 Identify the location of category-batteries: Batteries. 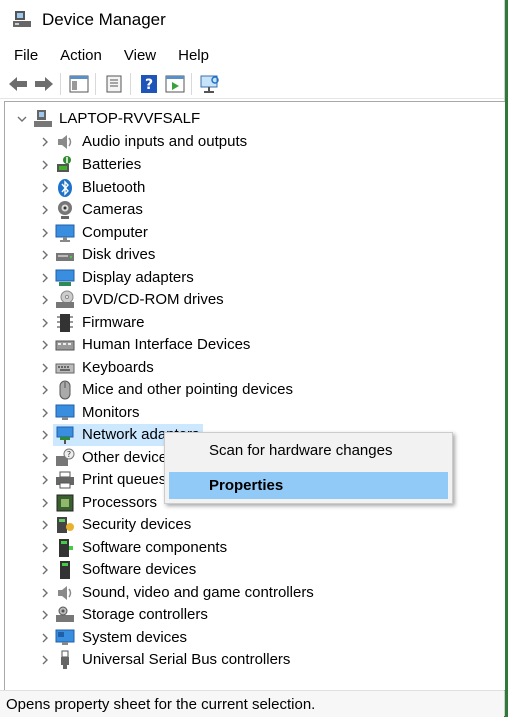
(105, 165).